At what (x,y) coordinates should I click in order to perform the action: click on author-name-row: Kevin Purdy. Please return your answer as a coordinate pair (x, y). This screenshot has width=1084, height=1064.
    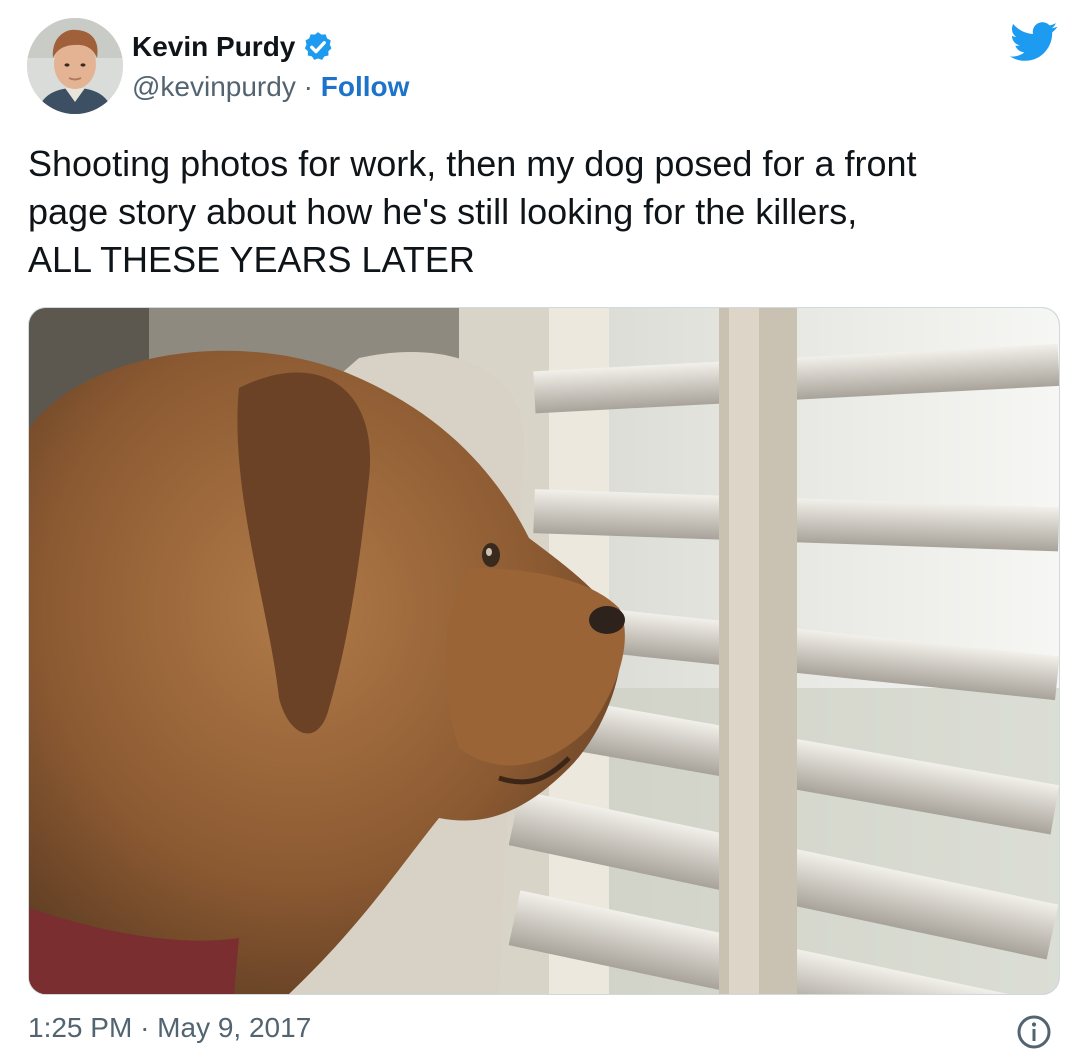
    Looking at the image, I should click on (233, 47).